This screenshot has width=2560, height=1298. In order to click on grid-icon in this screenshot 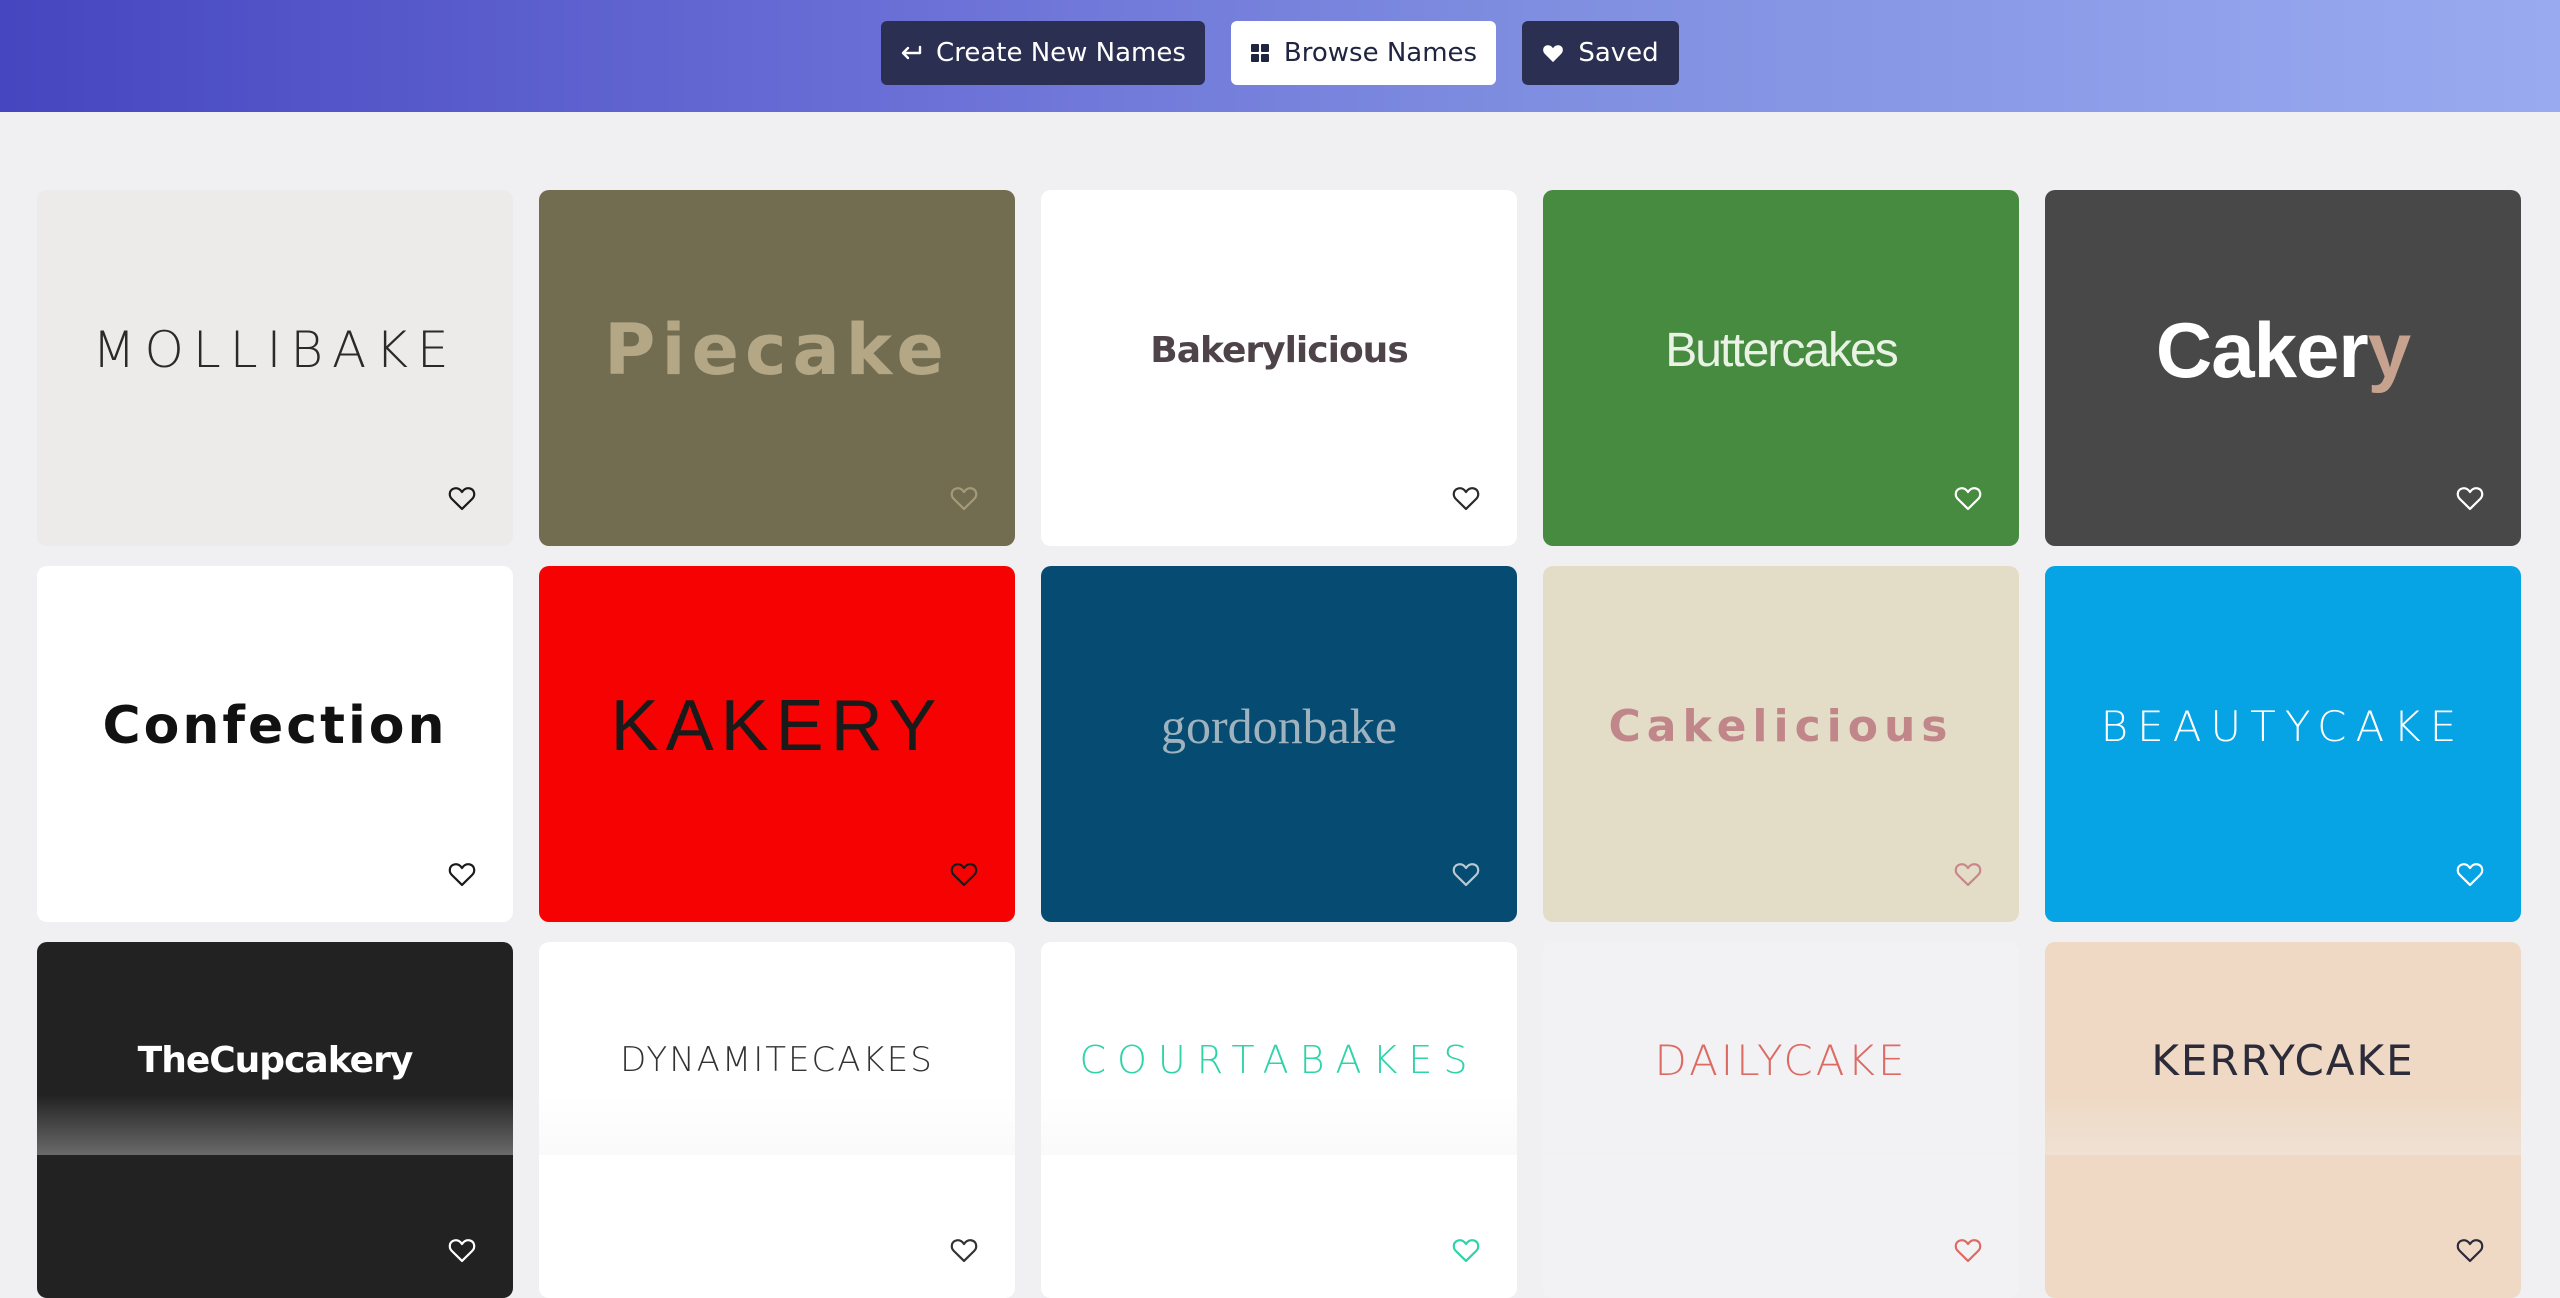, I will do `click(1260, 53)`.